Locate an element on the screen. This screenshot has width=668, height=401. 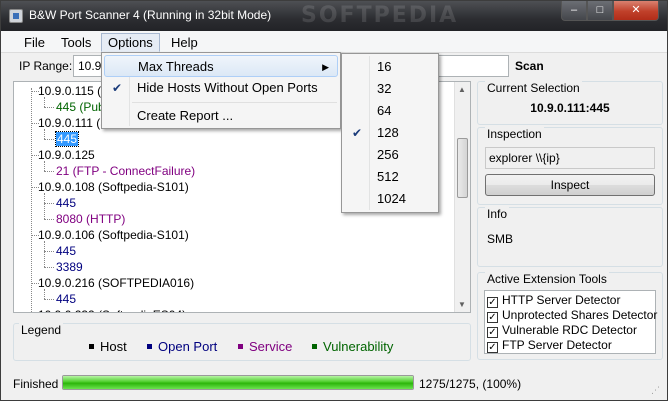
tree-port-node: 445 (Pub is located at coordinates (80, 107).